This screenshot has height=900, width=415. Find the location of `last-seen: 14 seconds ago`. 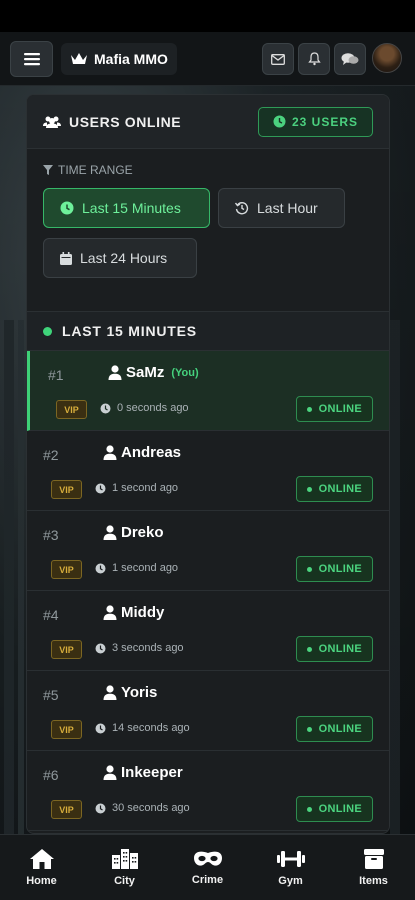

last-seen: 14 seconds ago is located at coordinates (142, 728).